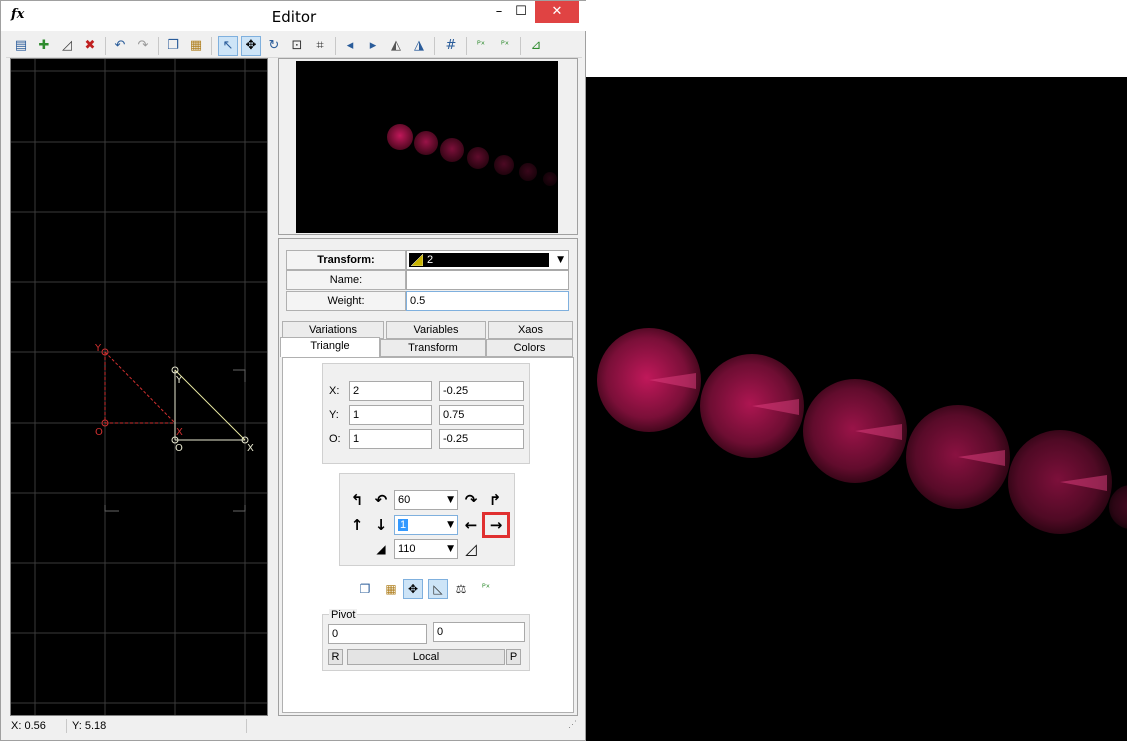  I want to click on tab-triangle: Triangle, so click(330, 347).